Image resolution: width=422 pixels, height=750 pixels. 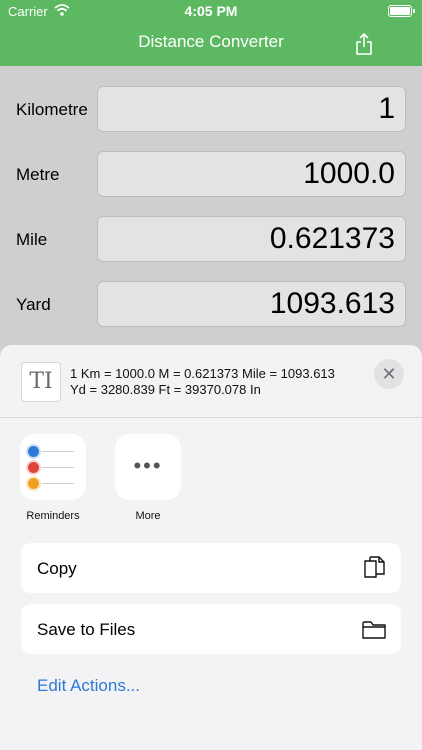 I want to click on yard-input: 1093.613, so click(x=251, y=304).